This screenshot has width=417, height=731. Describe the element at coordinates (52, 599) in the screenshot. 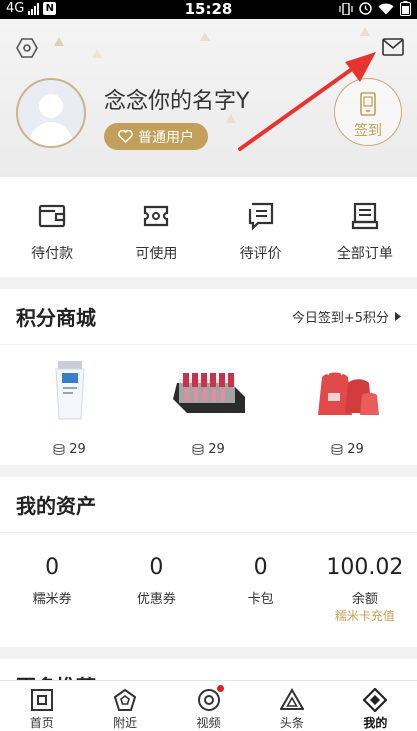

I see `asset-label: 糯米券` at that location.